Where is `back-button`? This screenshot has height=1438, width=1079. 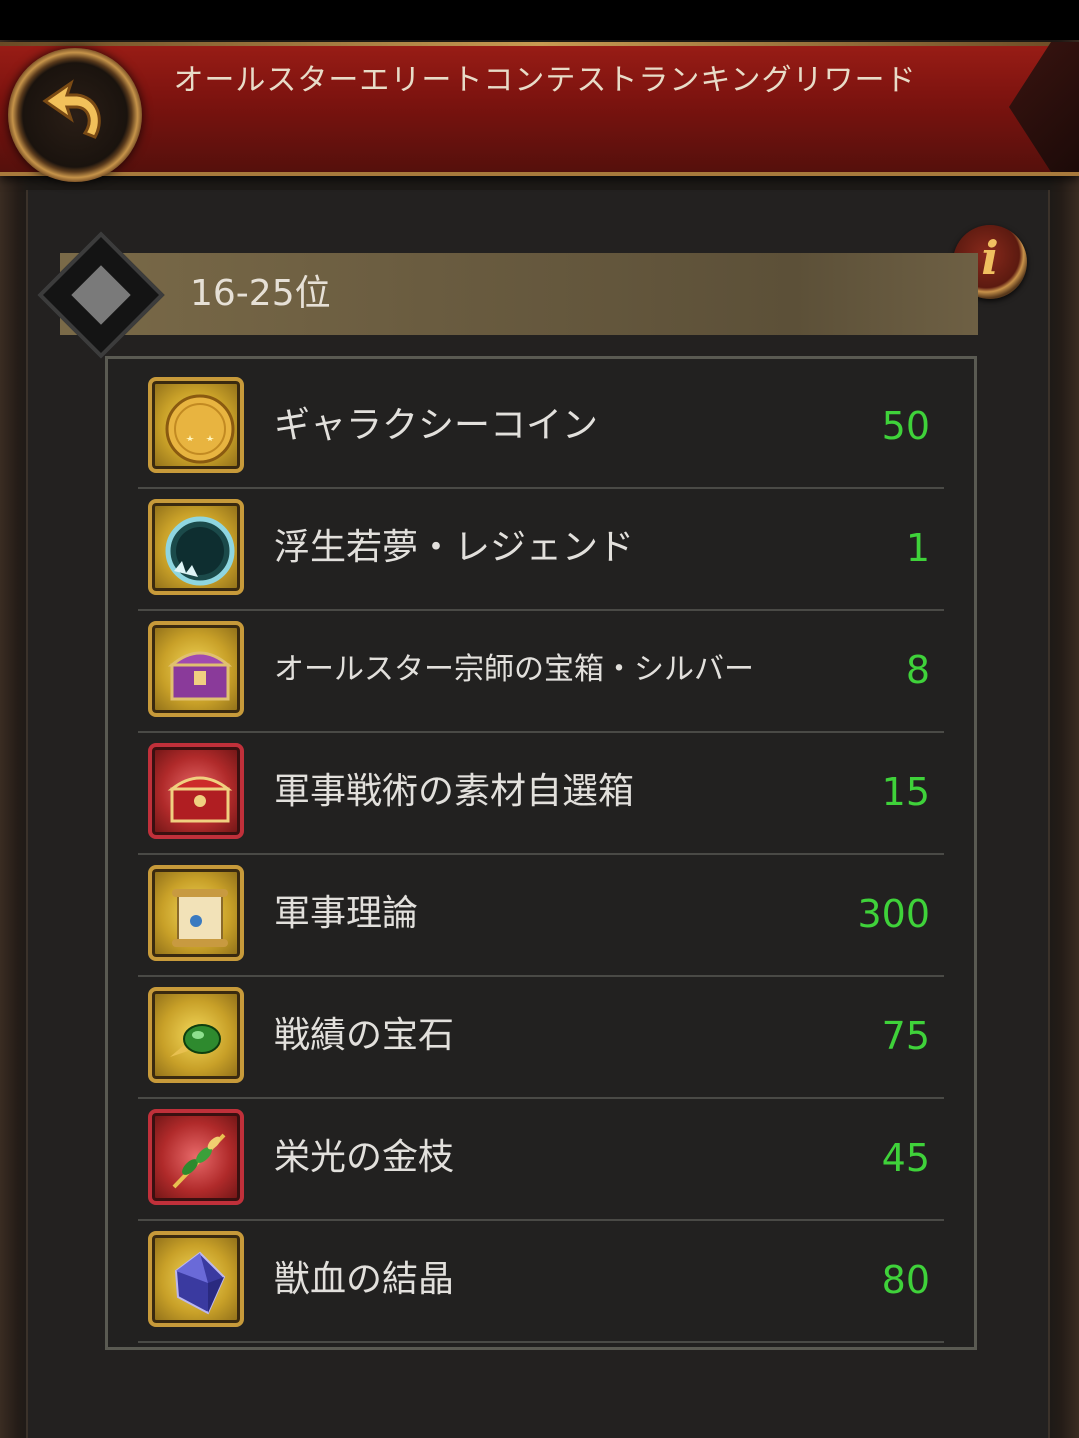 back-button is located at coordinates (75, 115).